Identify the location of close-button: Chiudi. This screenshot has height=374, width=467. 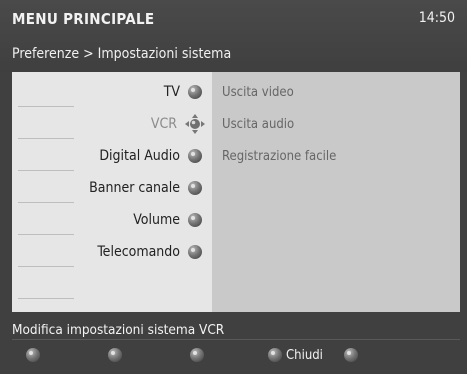
(295, 355).